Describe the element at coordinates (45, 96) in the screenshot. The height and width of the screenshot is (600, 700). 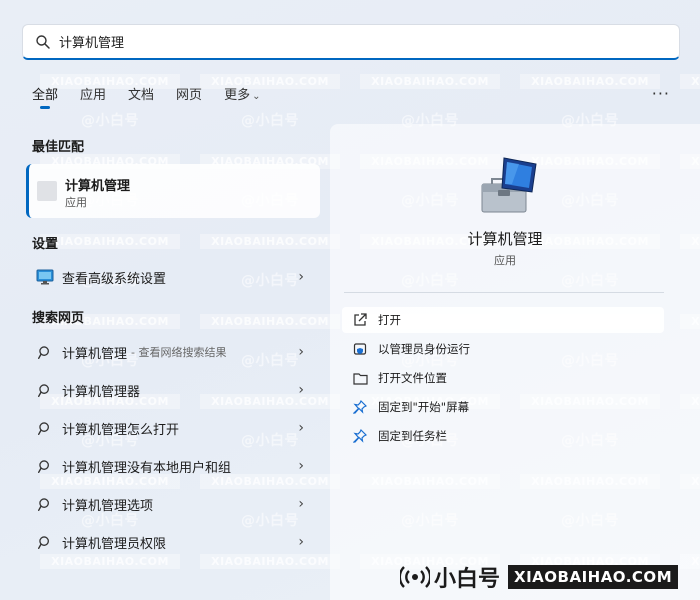
I see `tab-all: 全部` at that location.